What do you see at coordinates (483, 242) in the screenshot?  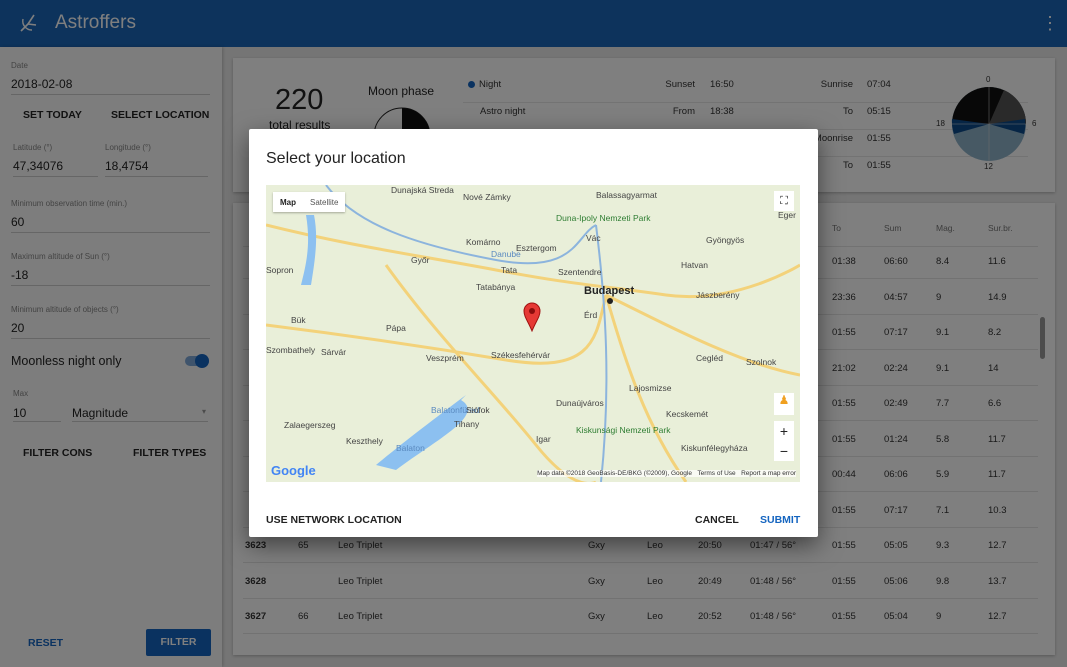 I see `map-place-label: Komárno` at bounding box center [483, 242].